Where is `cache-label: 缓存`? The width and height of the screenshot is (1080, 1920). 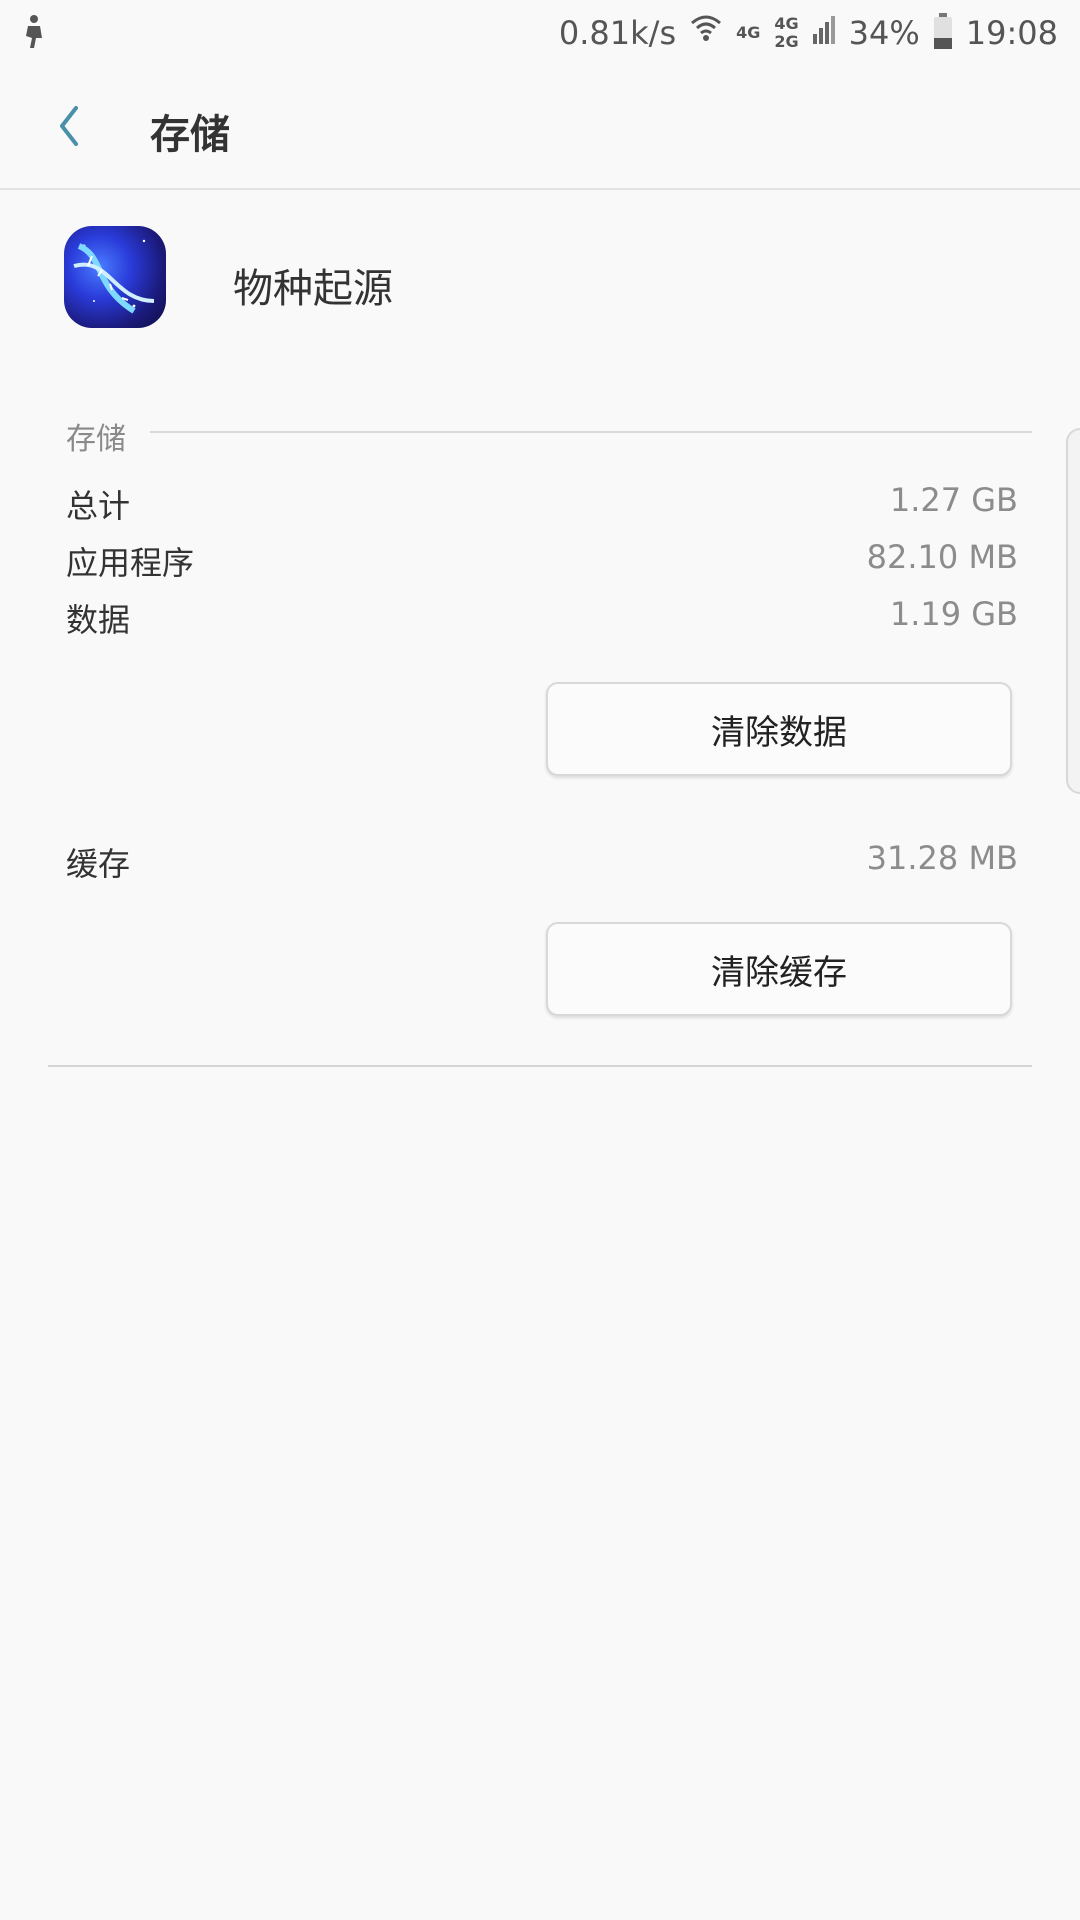
cache-label: 缓存 is located at coordinates (98, 864).